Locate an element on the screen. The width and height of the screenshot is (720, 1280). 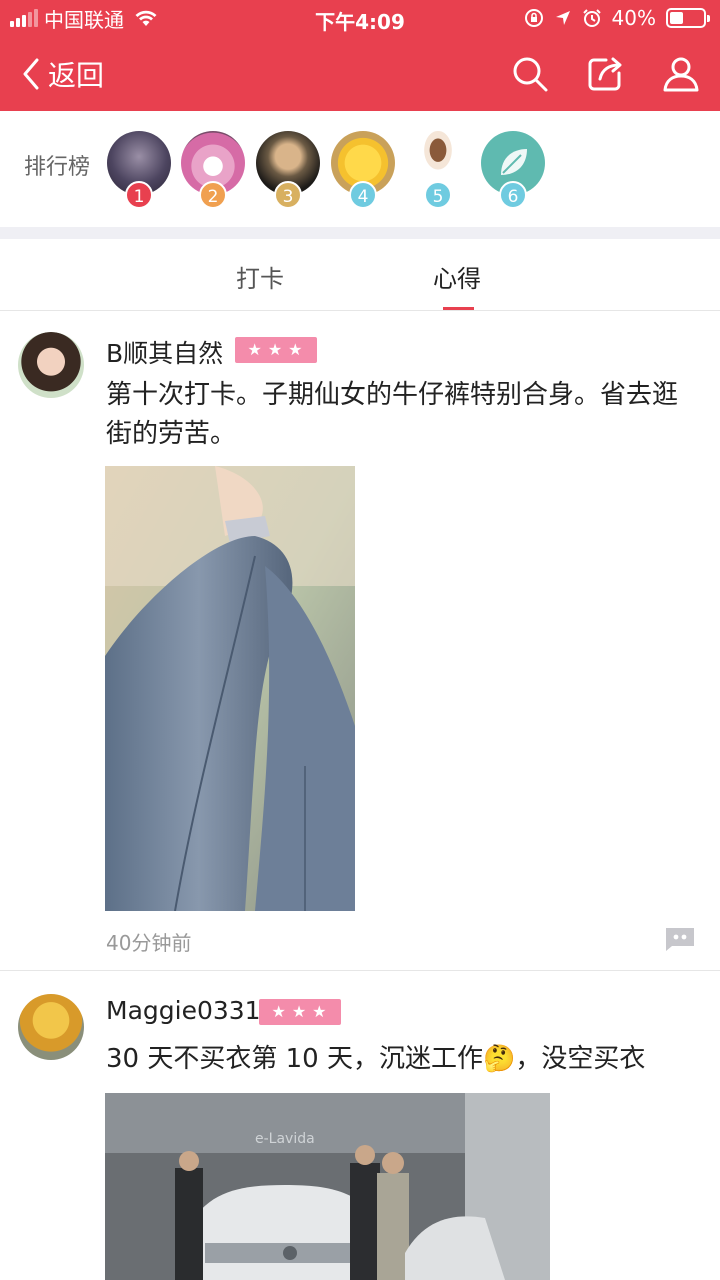
rank-badge: 3 is located at coordinates (288, 195).